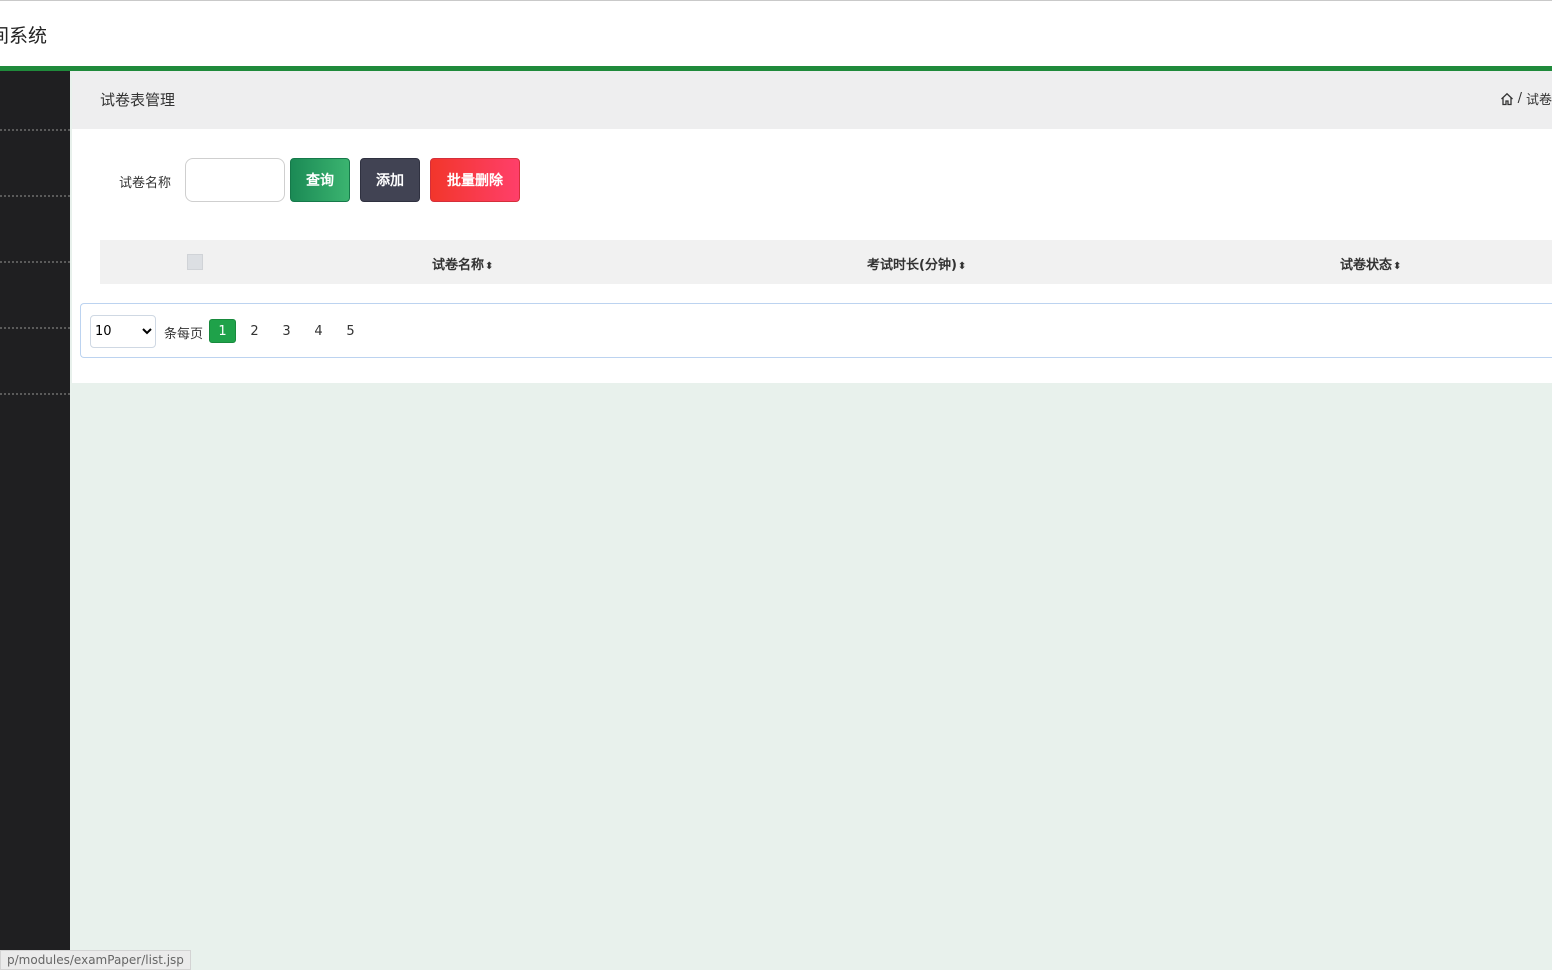 This screenshot has width=1552, height=970. Describe the element at coordinates (912, 265) in the screenshot. I see `column-header-label: 考试时长(分钟)` at that location.